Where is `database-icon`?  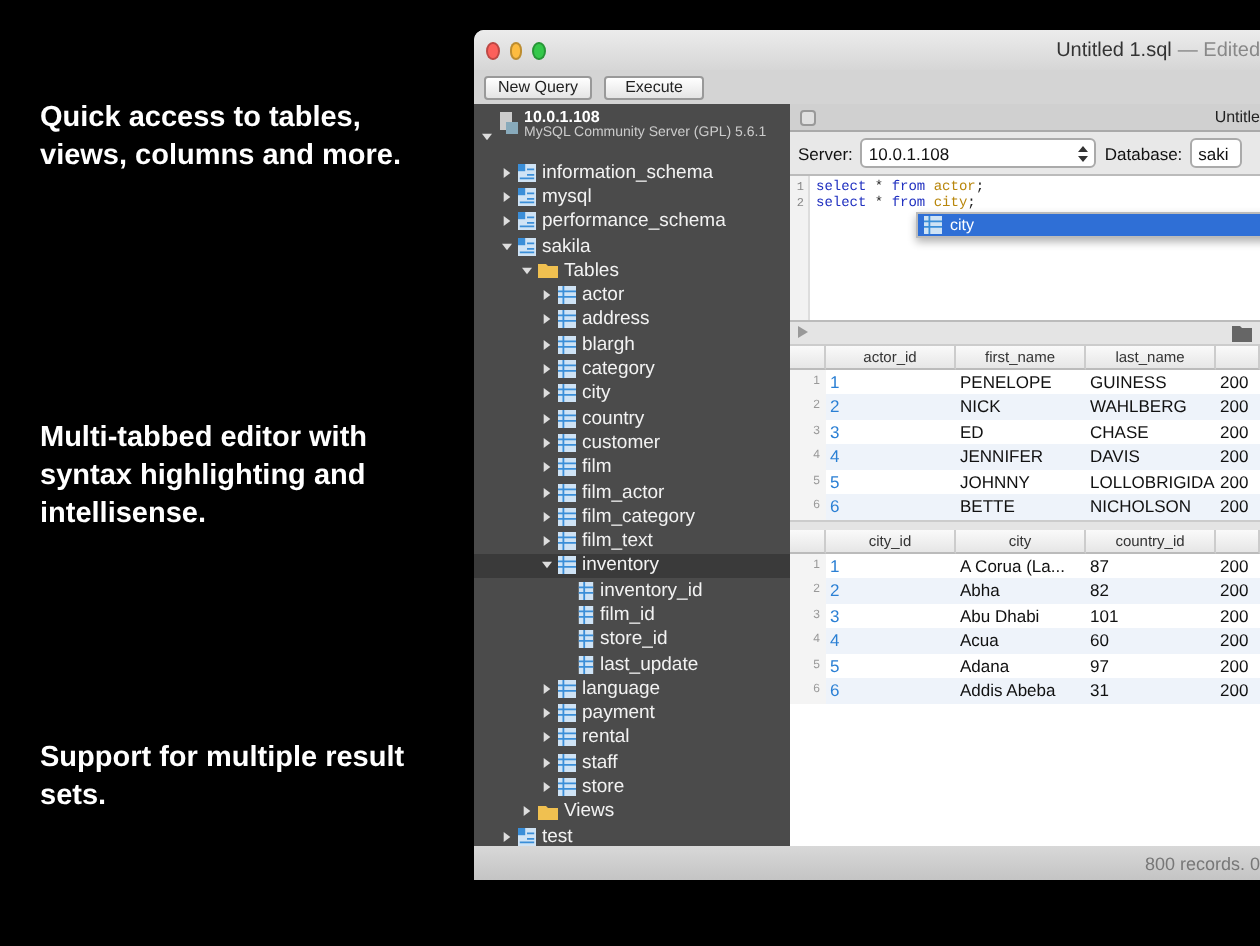
database-icon is located at coordinates (527, 172).